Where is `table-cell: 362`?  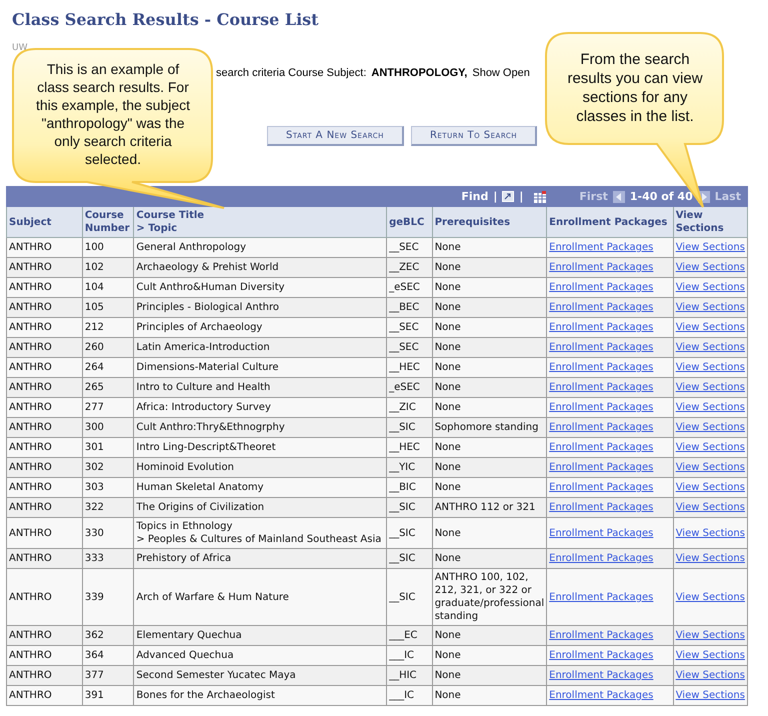
table-cell: 362 is located at coordinates (108, 636).